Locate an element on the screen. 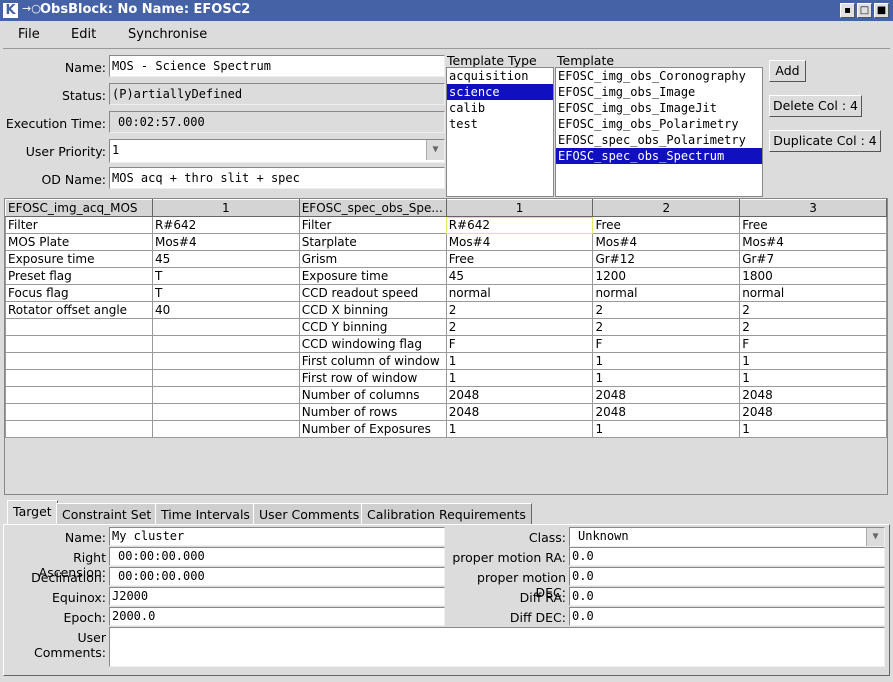  tab-calibration-requirements: Calibration Requirements is located at coordinates (446, 514).